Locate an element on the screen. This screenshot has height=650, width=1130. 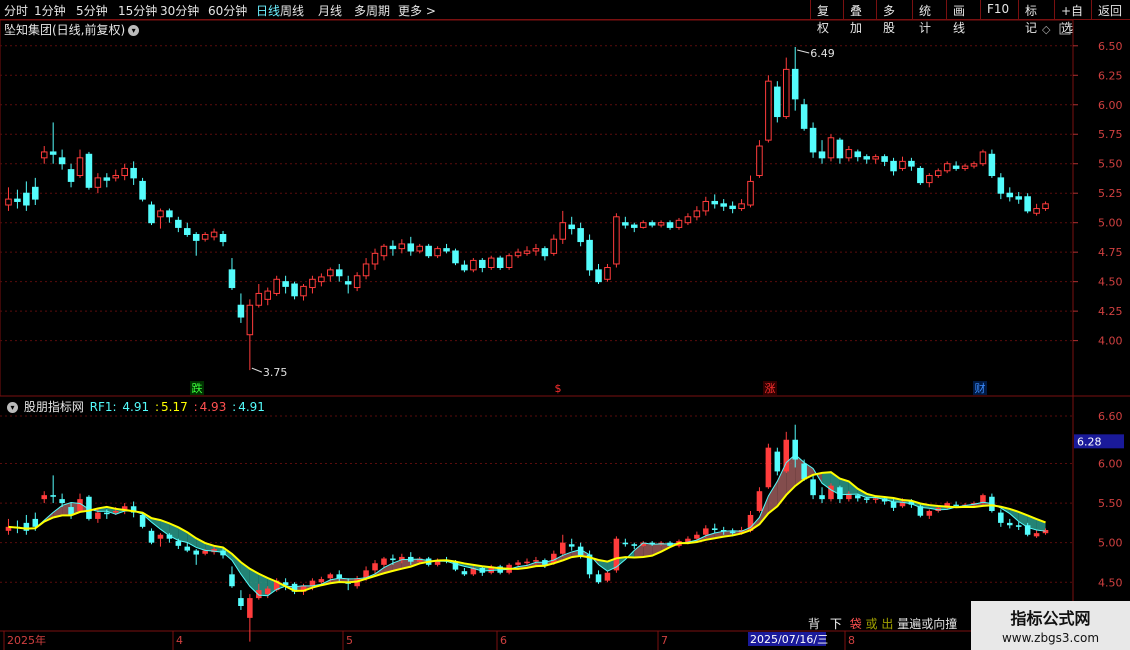
event-marker-1: $ is located at coordinates (558, 388).